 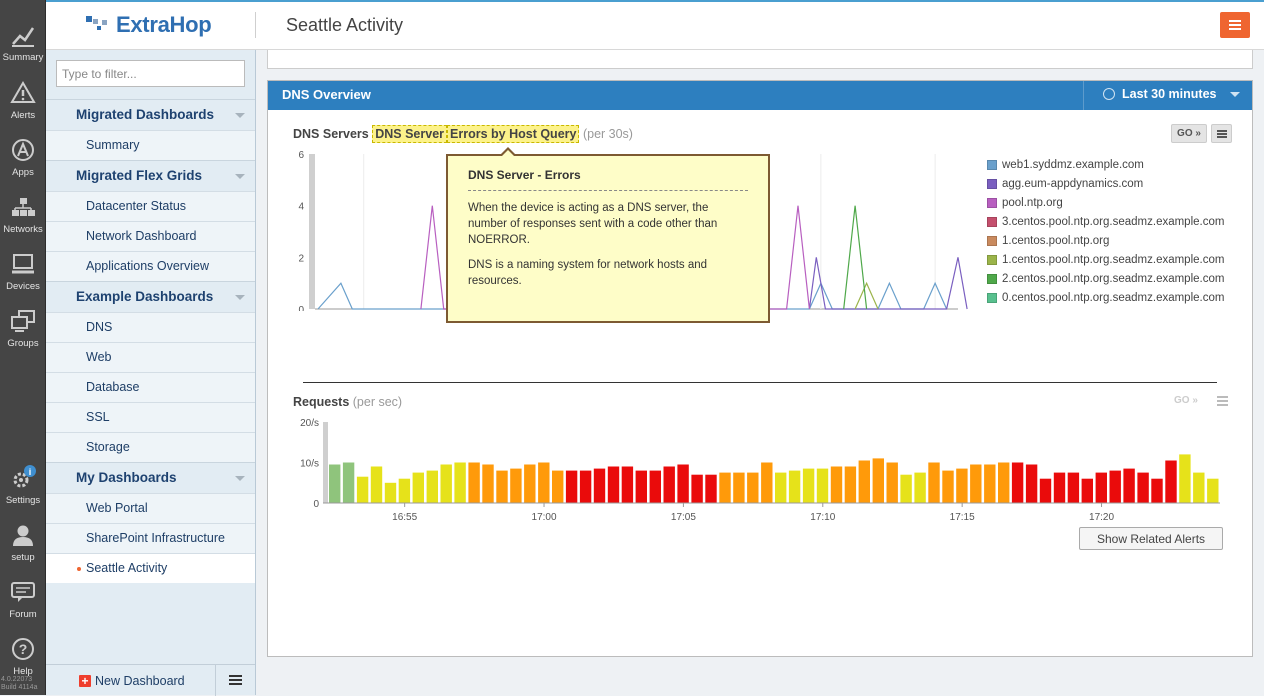 I want to click on nav-item-summary: Summary, so click(x=150, y=145).